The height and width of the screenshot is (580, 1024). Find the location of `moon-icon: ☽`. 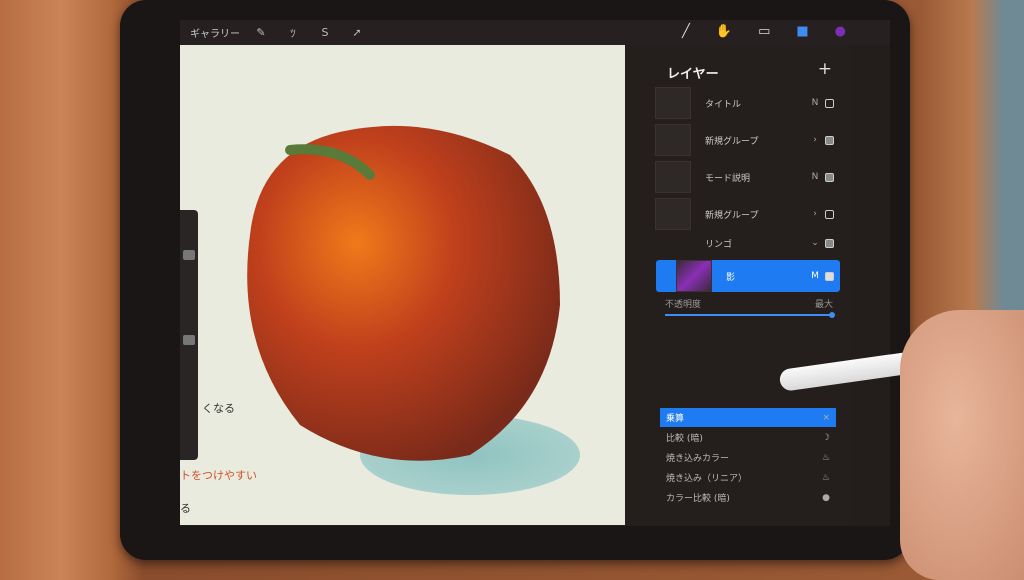

moon-icon: ☽ is located at coordinates (825, 437).